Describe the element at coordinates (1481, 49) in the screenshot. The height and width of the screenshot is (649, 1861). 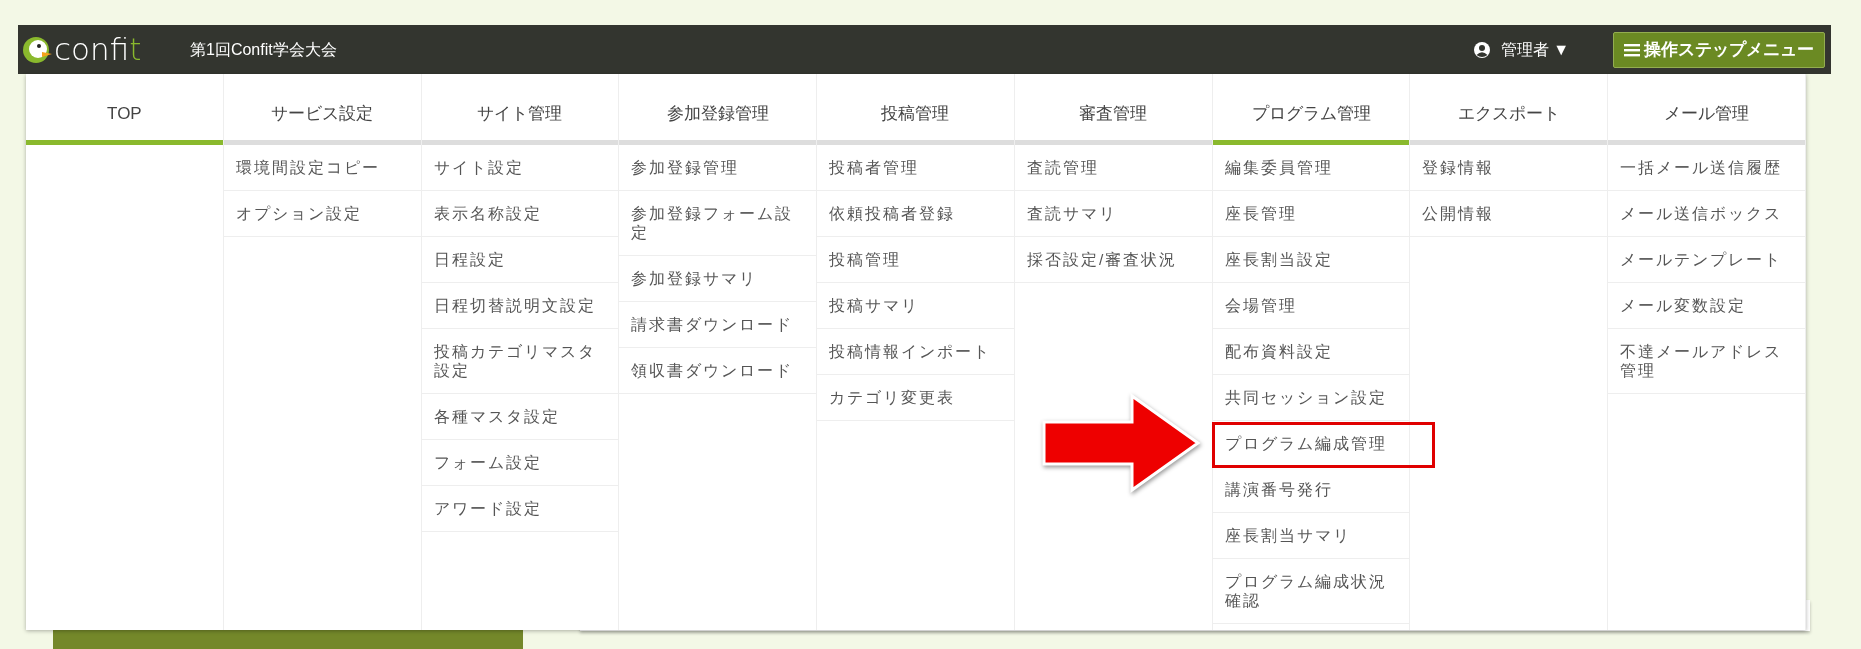
I see `user-icon` at that location.